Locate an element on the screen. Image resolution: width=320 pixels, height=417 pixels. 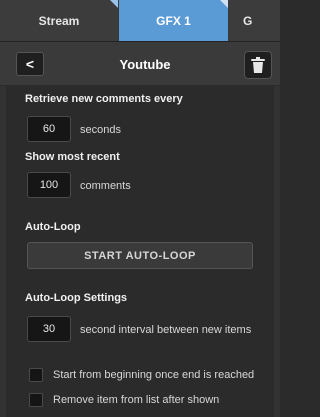
remove-item-checkbox is located at coordinates (36, 400).